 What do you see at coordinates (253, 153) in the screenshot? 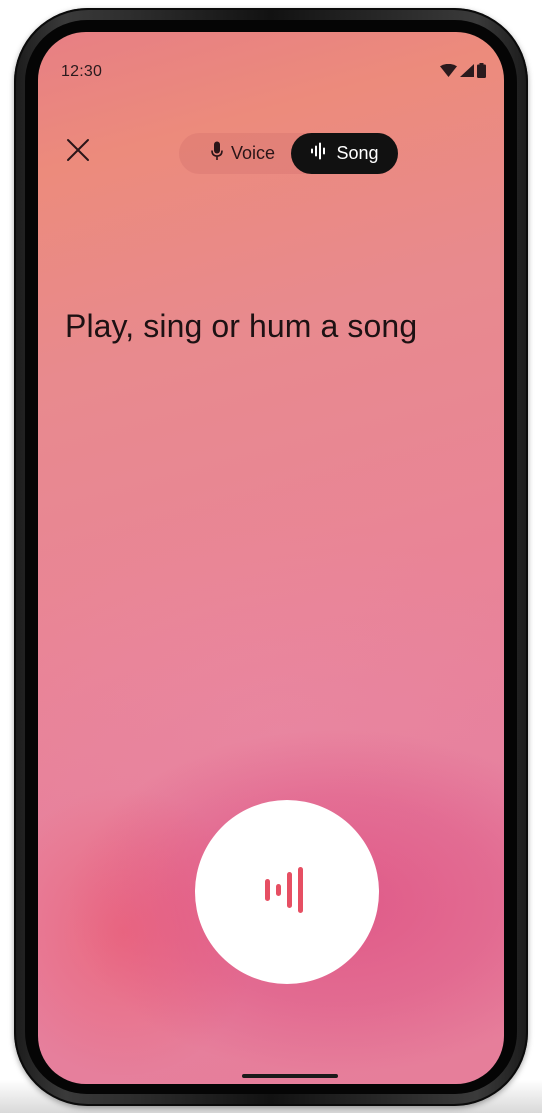
I see `tab-voice-label: Voice` at bounding box center [253, 153].